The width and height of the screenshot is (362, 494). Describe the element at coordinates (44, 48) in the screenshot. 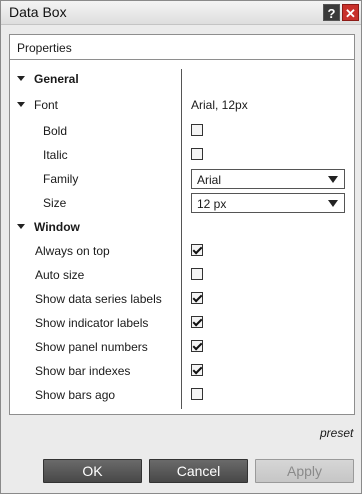

I see `properties-header-label: Properties` at that location.